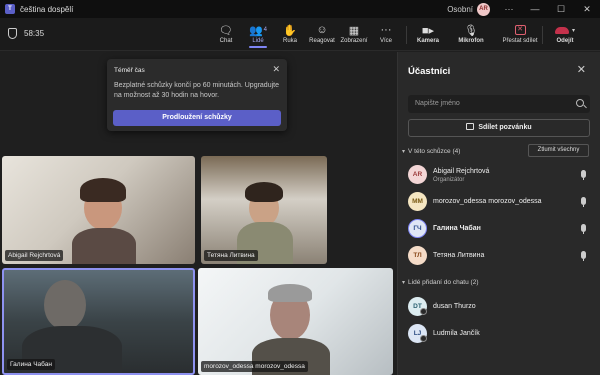 This screenshot has height=375, width=600. Describe the element at coordinates (483, 9) in the screenshot. I see `profile-avatar: AR` at that location.